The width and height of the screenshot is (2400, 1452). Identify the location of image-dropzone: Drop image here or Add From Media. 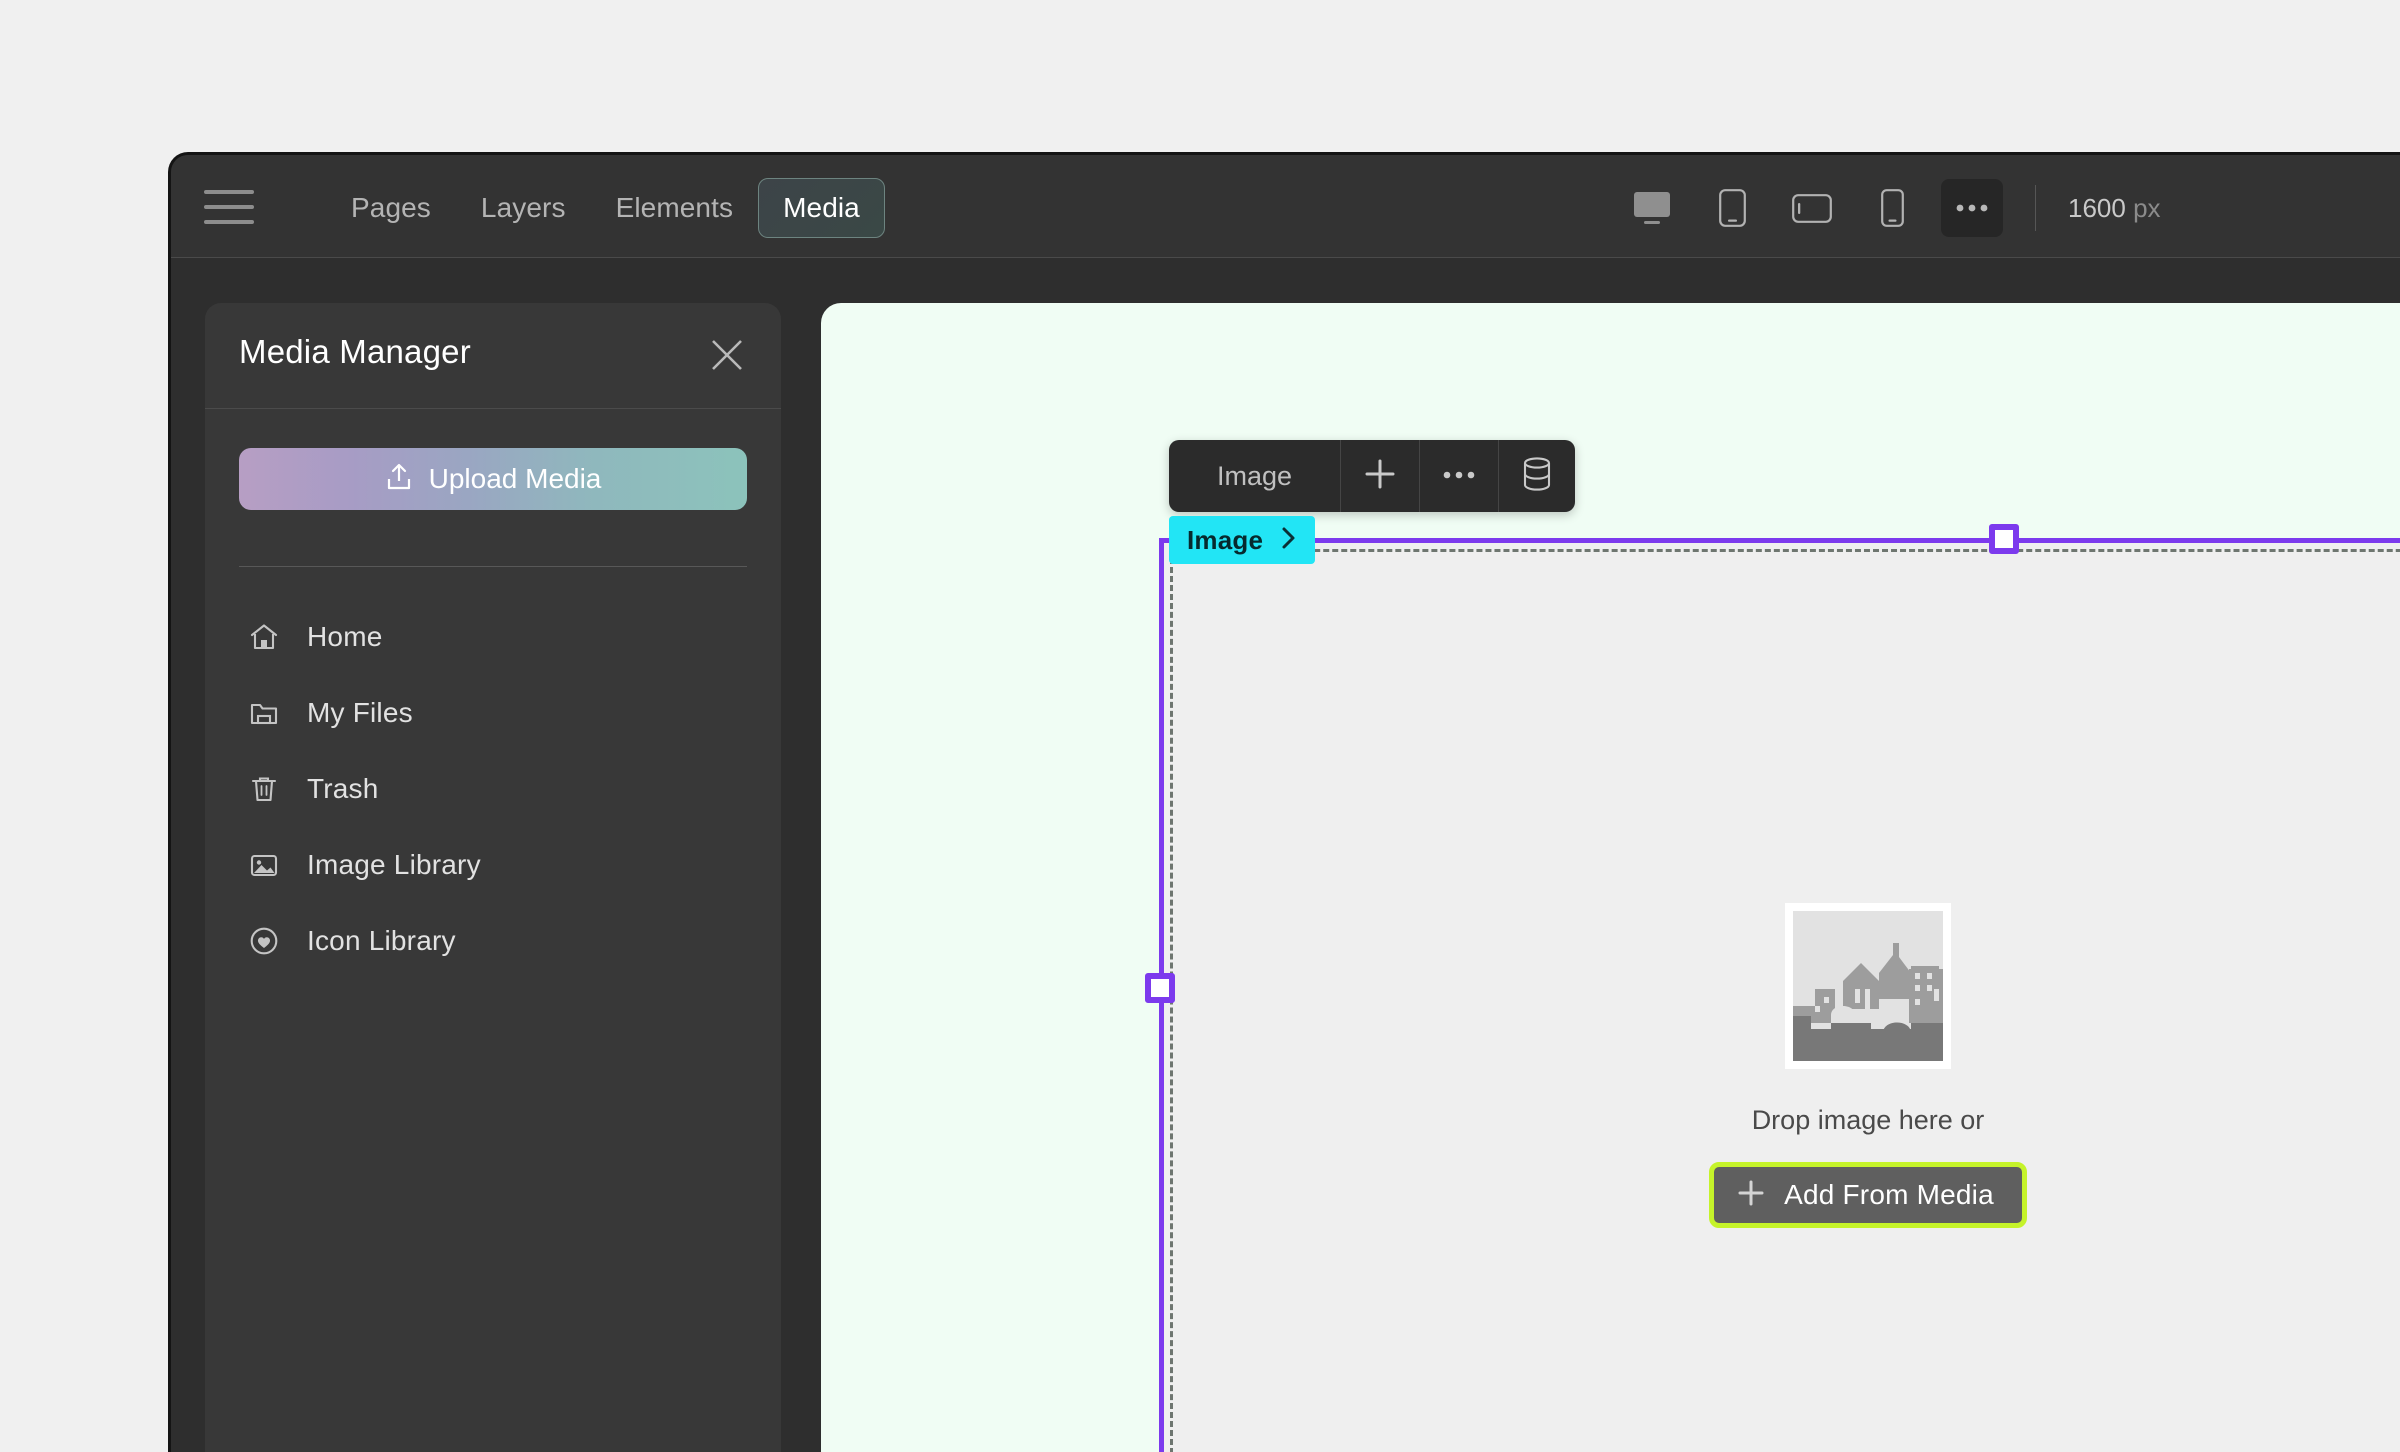
(1868, 1065).